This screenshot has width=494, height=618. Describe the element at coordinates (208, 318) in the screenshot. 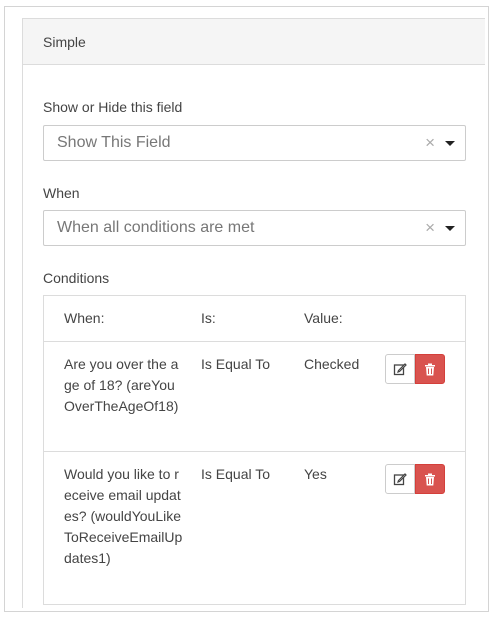

I see `column-header-is: Is:` at that location.